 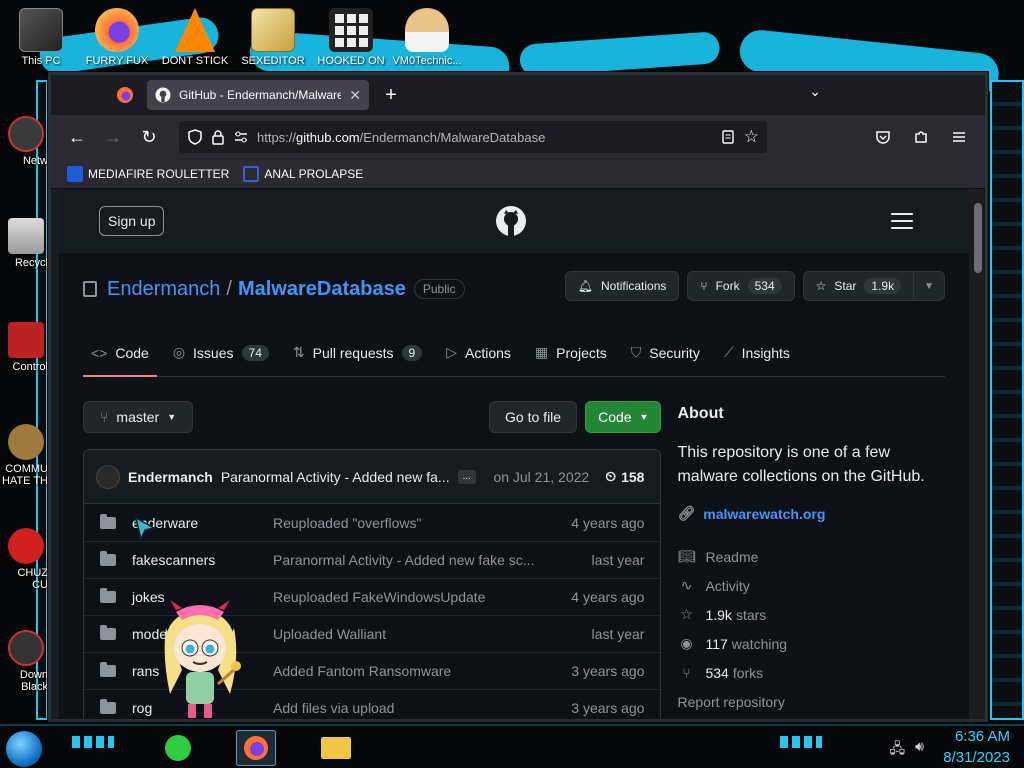 I want to click on star-list-dropdown: ▼, so click(x=929, y=286).